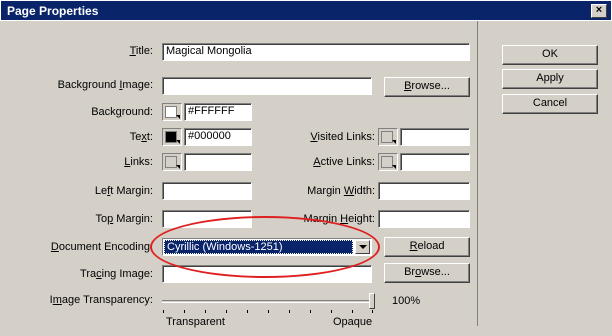 This screenshot has width=612, height=336. Describe the element at coordinates (388, 162) in the screenshot. I see `active-links-color-picker` at that location.